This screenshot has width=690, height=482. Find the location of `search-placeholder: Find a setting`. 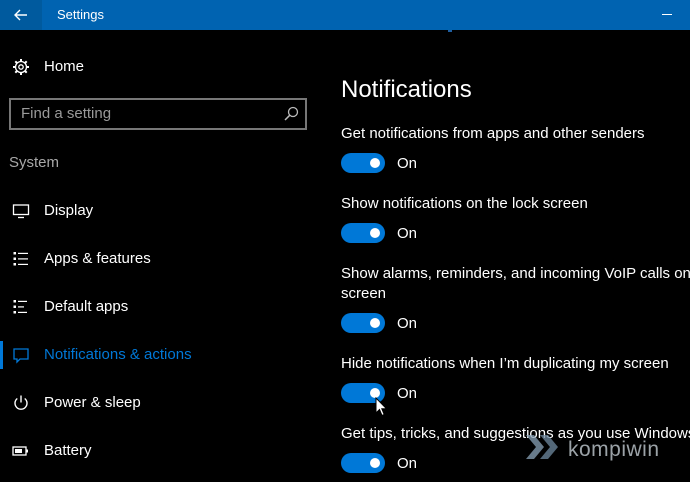

search-placeholder: Find a setting is located at coordinates (66, 113).